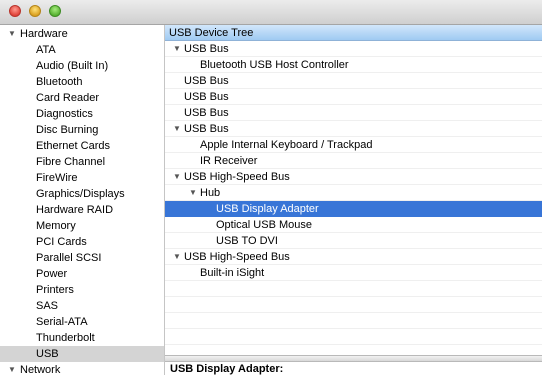  I want to click on sidebar-item-label: Memory, so click(56, 226).